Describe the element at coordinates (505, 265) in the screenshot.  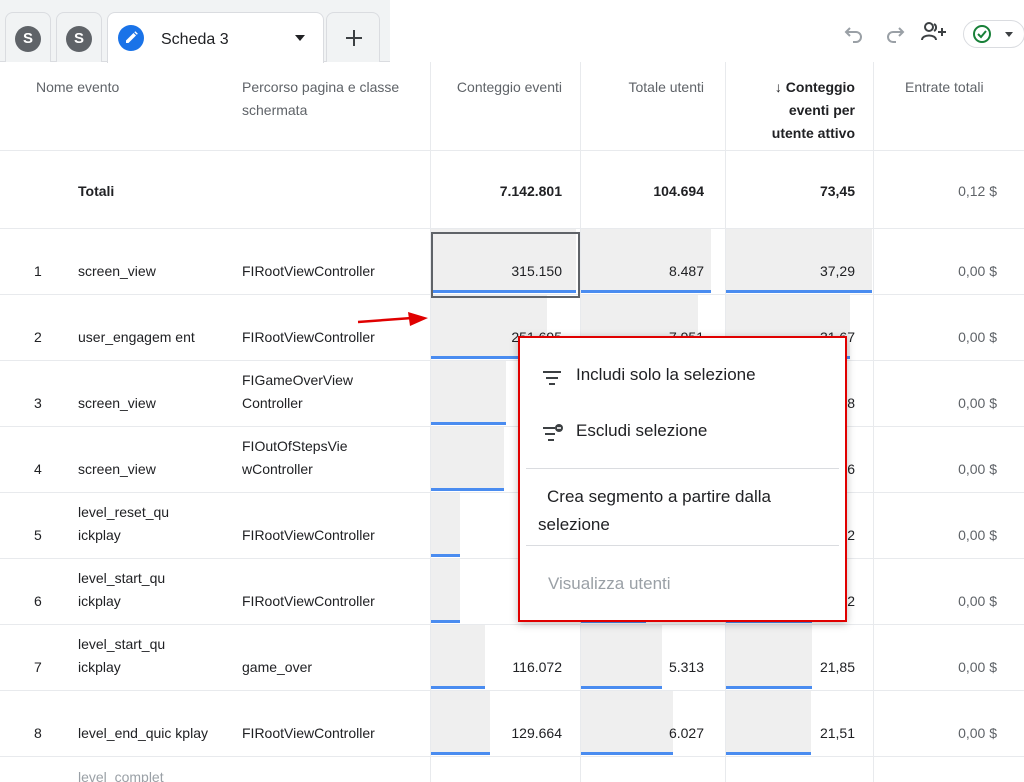
I see `selected-cell` at that location.